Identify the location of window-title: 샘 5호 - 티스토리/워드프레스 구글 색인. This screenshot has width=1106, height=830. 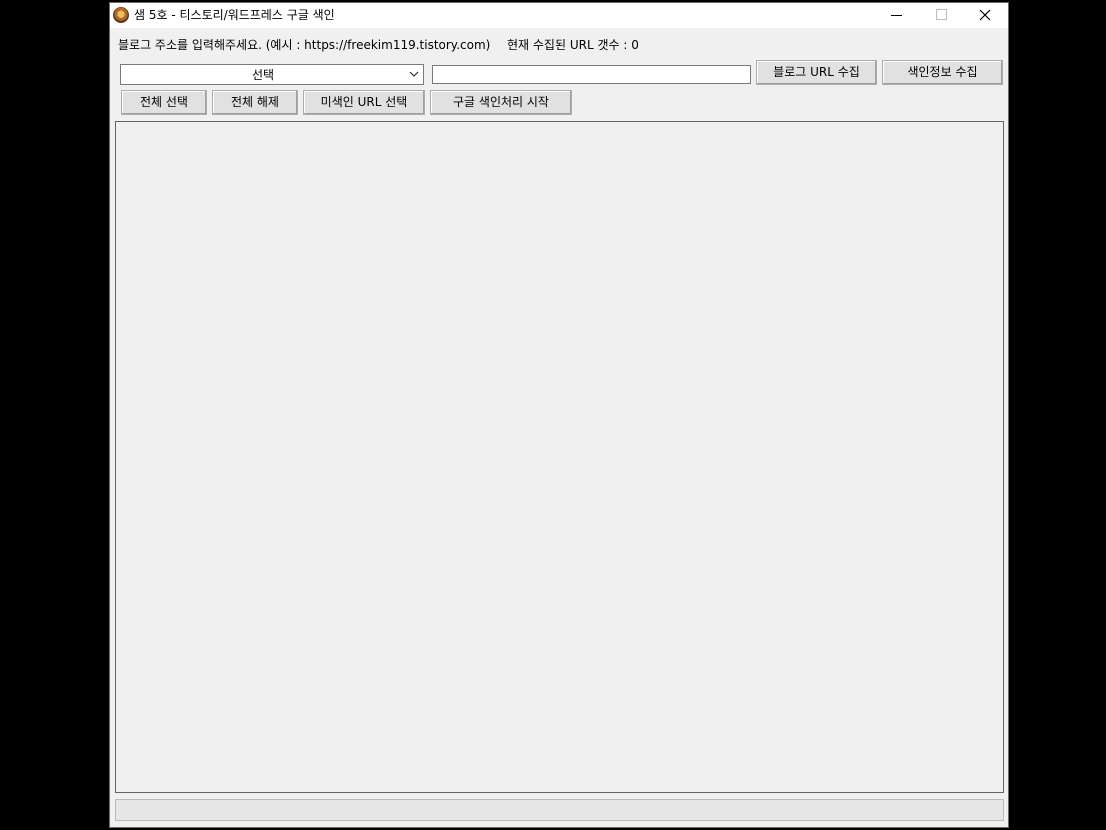
(234, 15).